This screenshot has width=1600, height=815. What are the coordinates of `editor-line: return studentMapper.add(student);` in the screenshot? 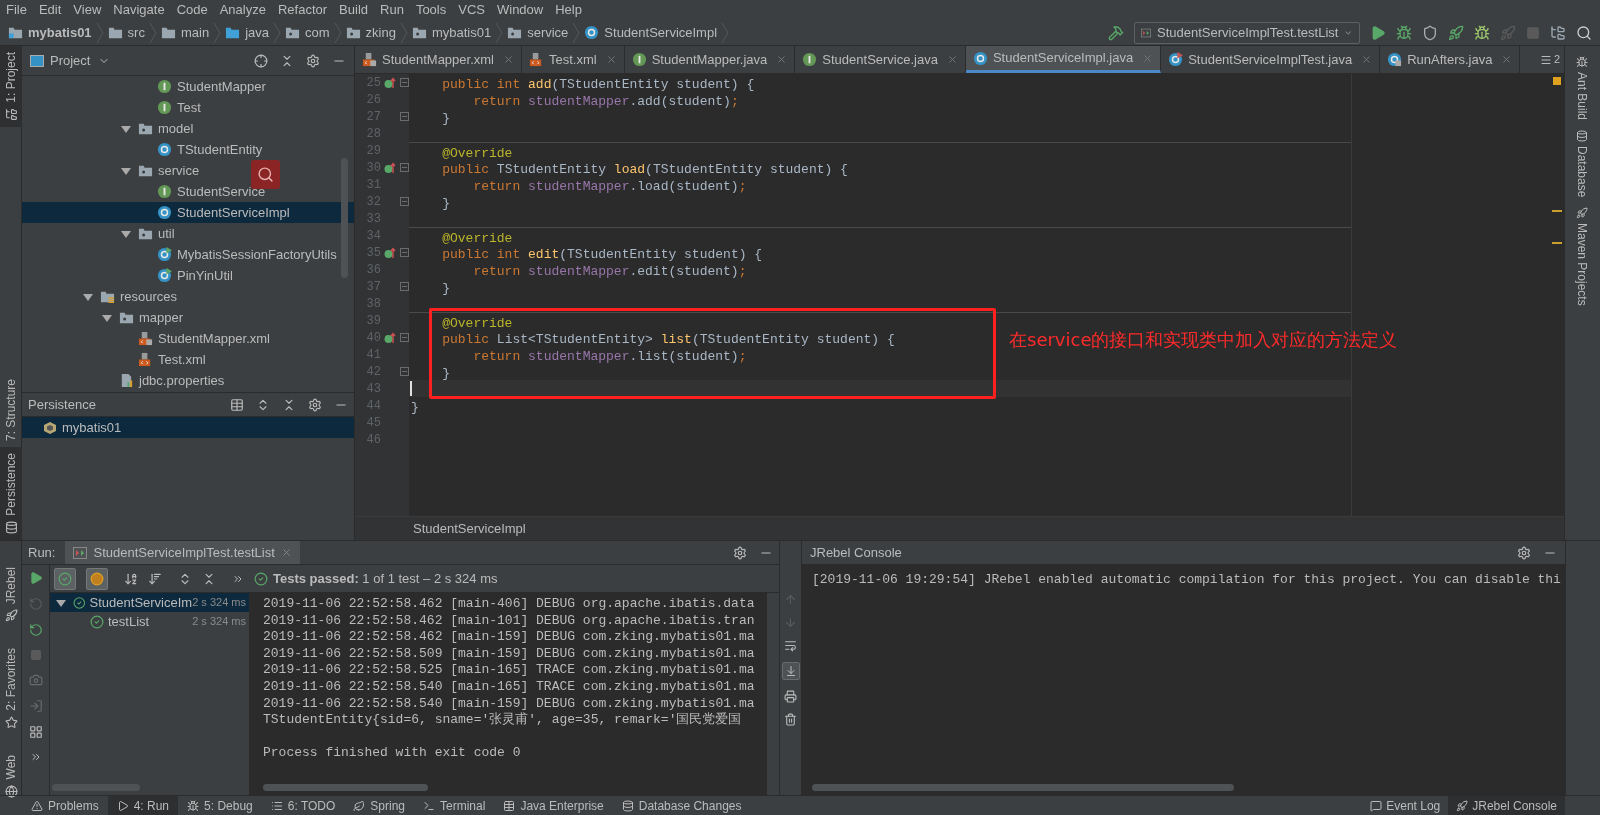 It's located at (575, 99).